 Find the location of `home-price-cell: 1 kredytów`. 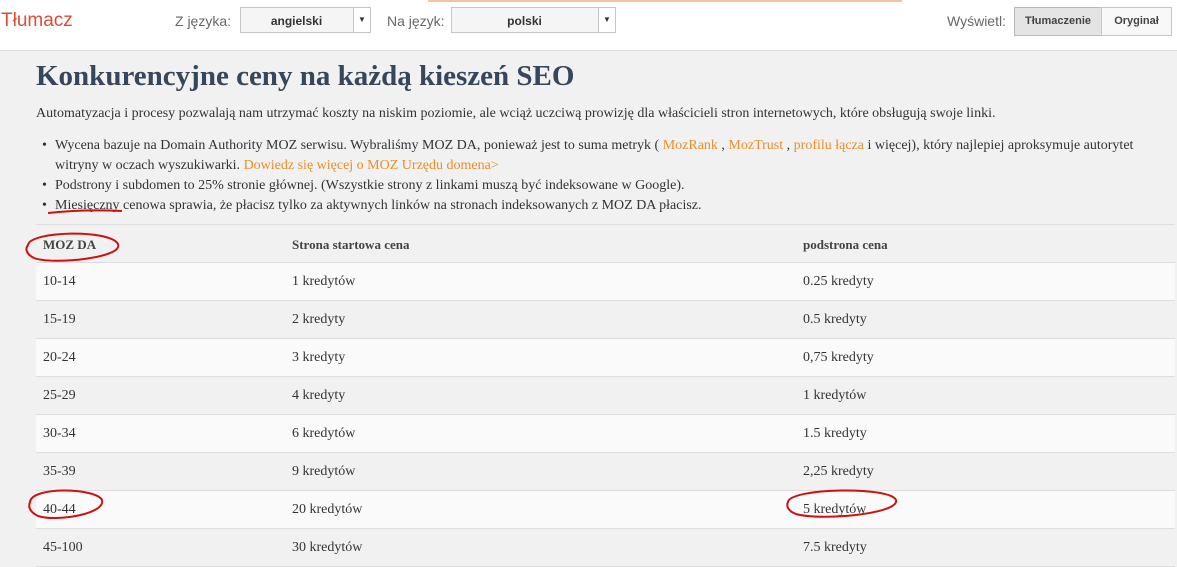

home-price-cell: 1 kredytów is located at coordinates (324, 281).